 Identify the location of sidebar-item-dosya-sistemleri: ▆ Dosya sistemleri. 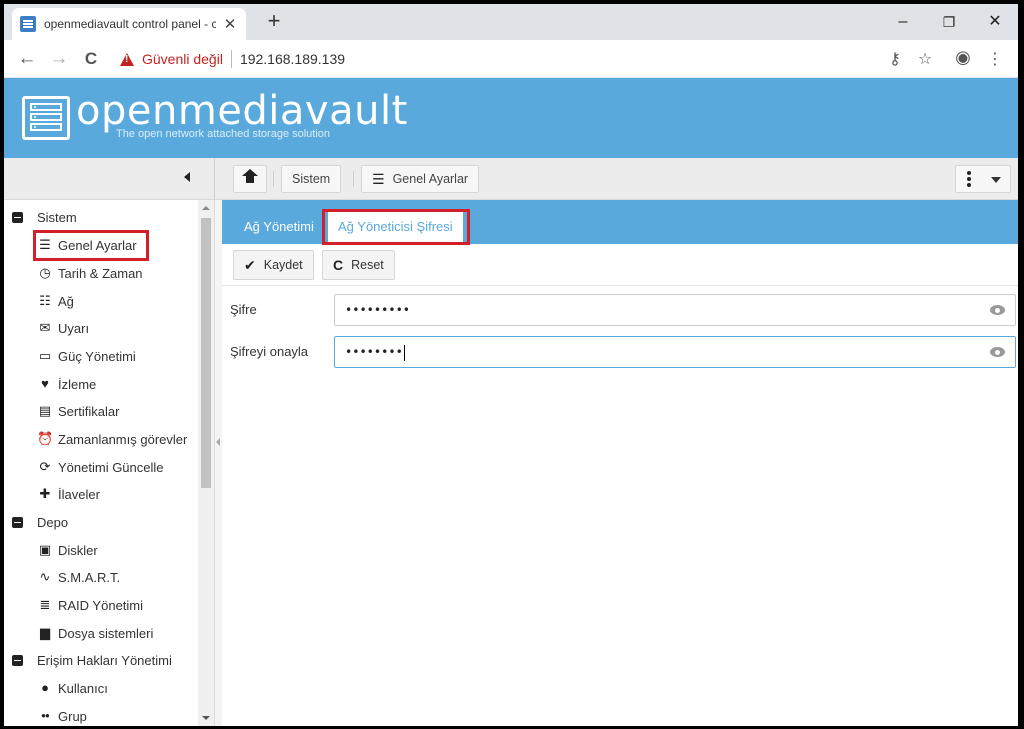
(95, 633).